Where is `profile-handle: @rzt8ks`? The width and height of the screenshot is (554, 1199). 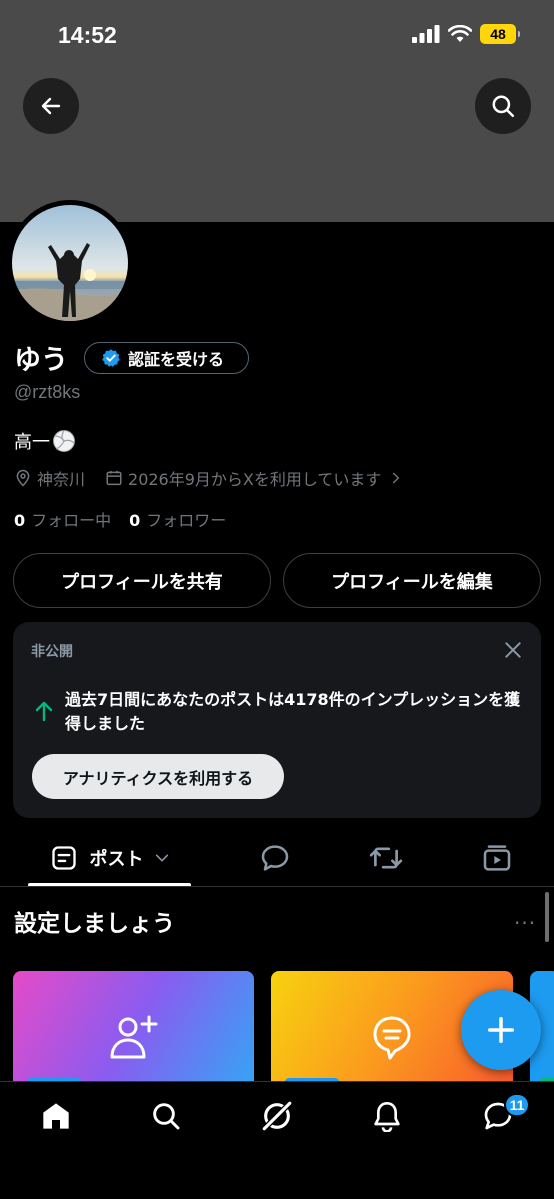 profile-handle: @rzt8ks is located at coordinates (47, 392).